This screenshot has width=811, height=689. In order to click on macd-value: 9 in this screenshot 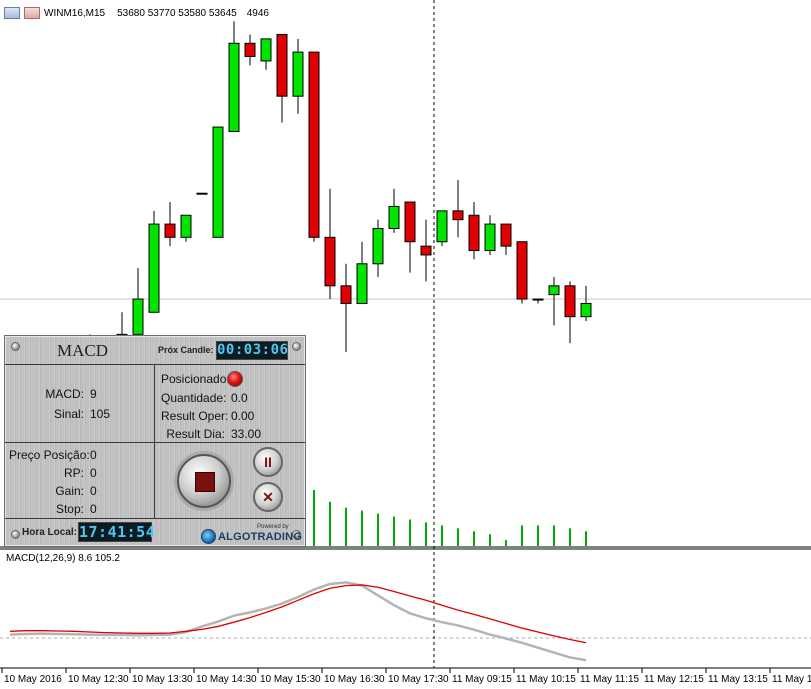, I will do `click(93, 394)`.